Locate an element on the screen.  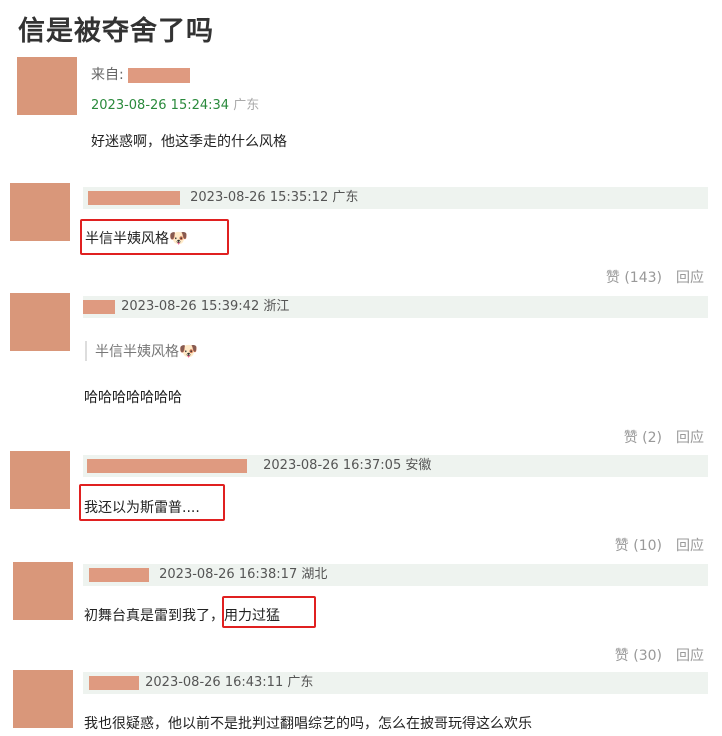
from-label: 来自: is located at coordinates (110, 75).